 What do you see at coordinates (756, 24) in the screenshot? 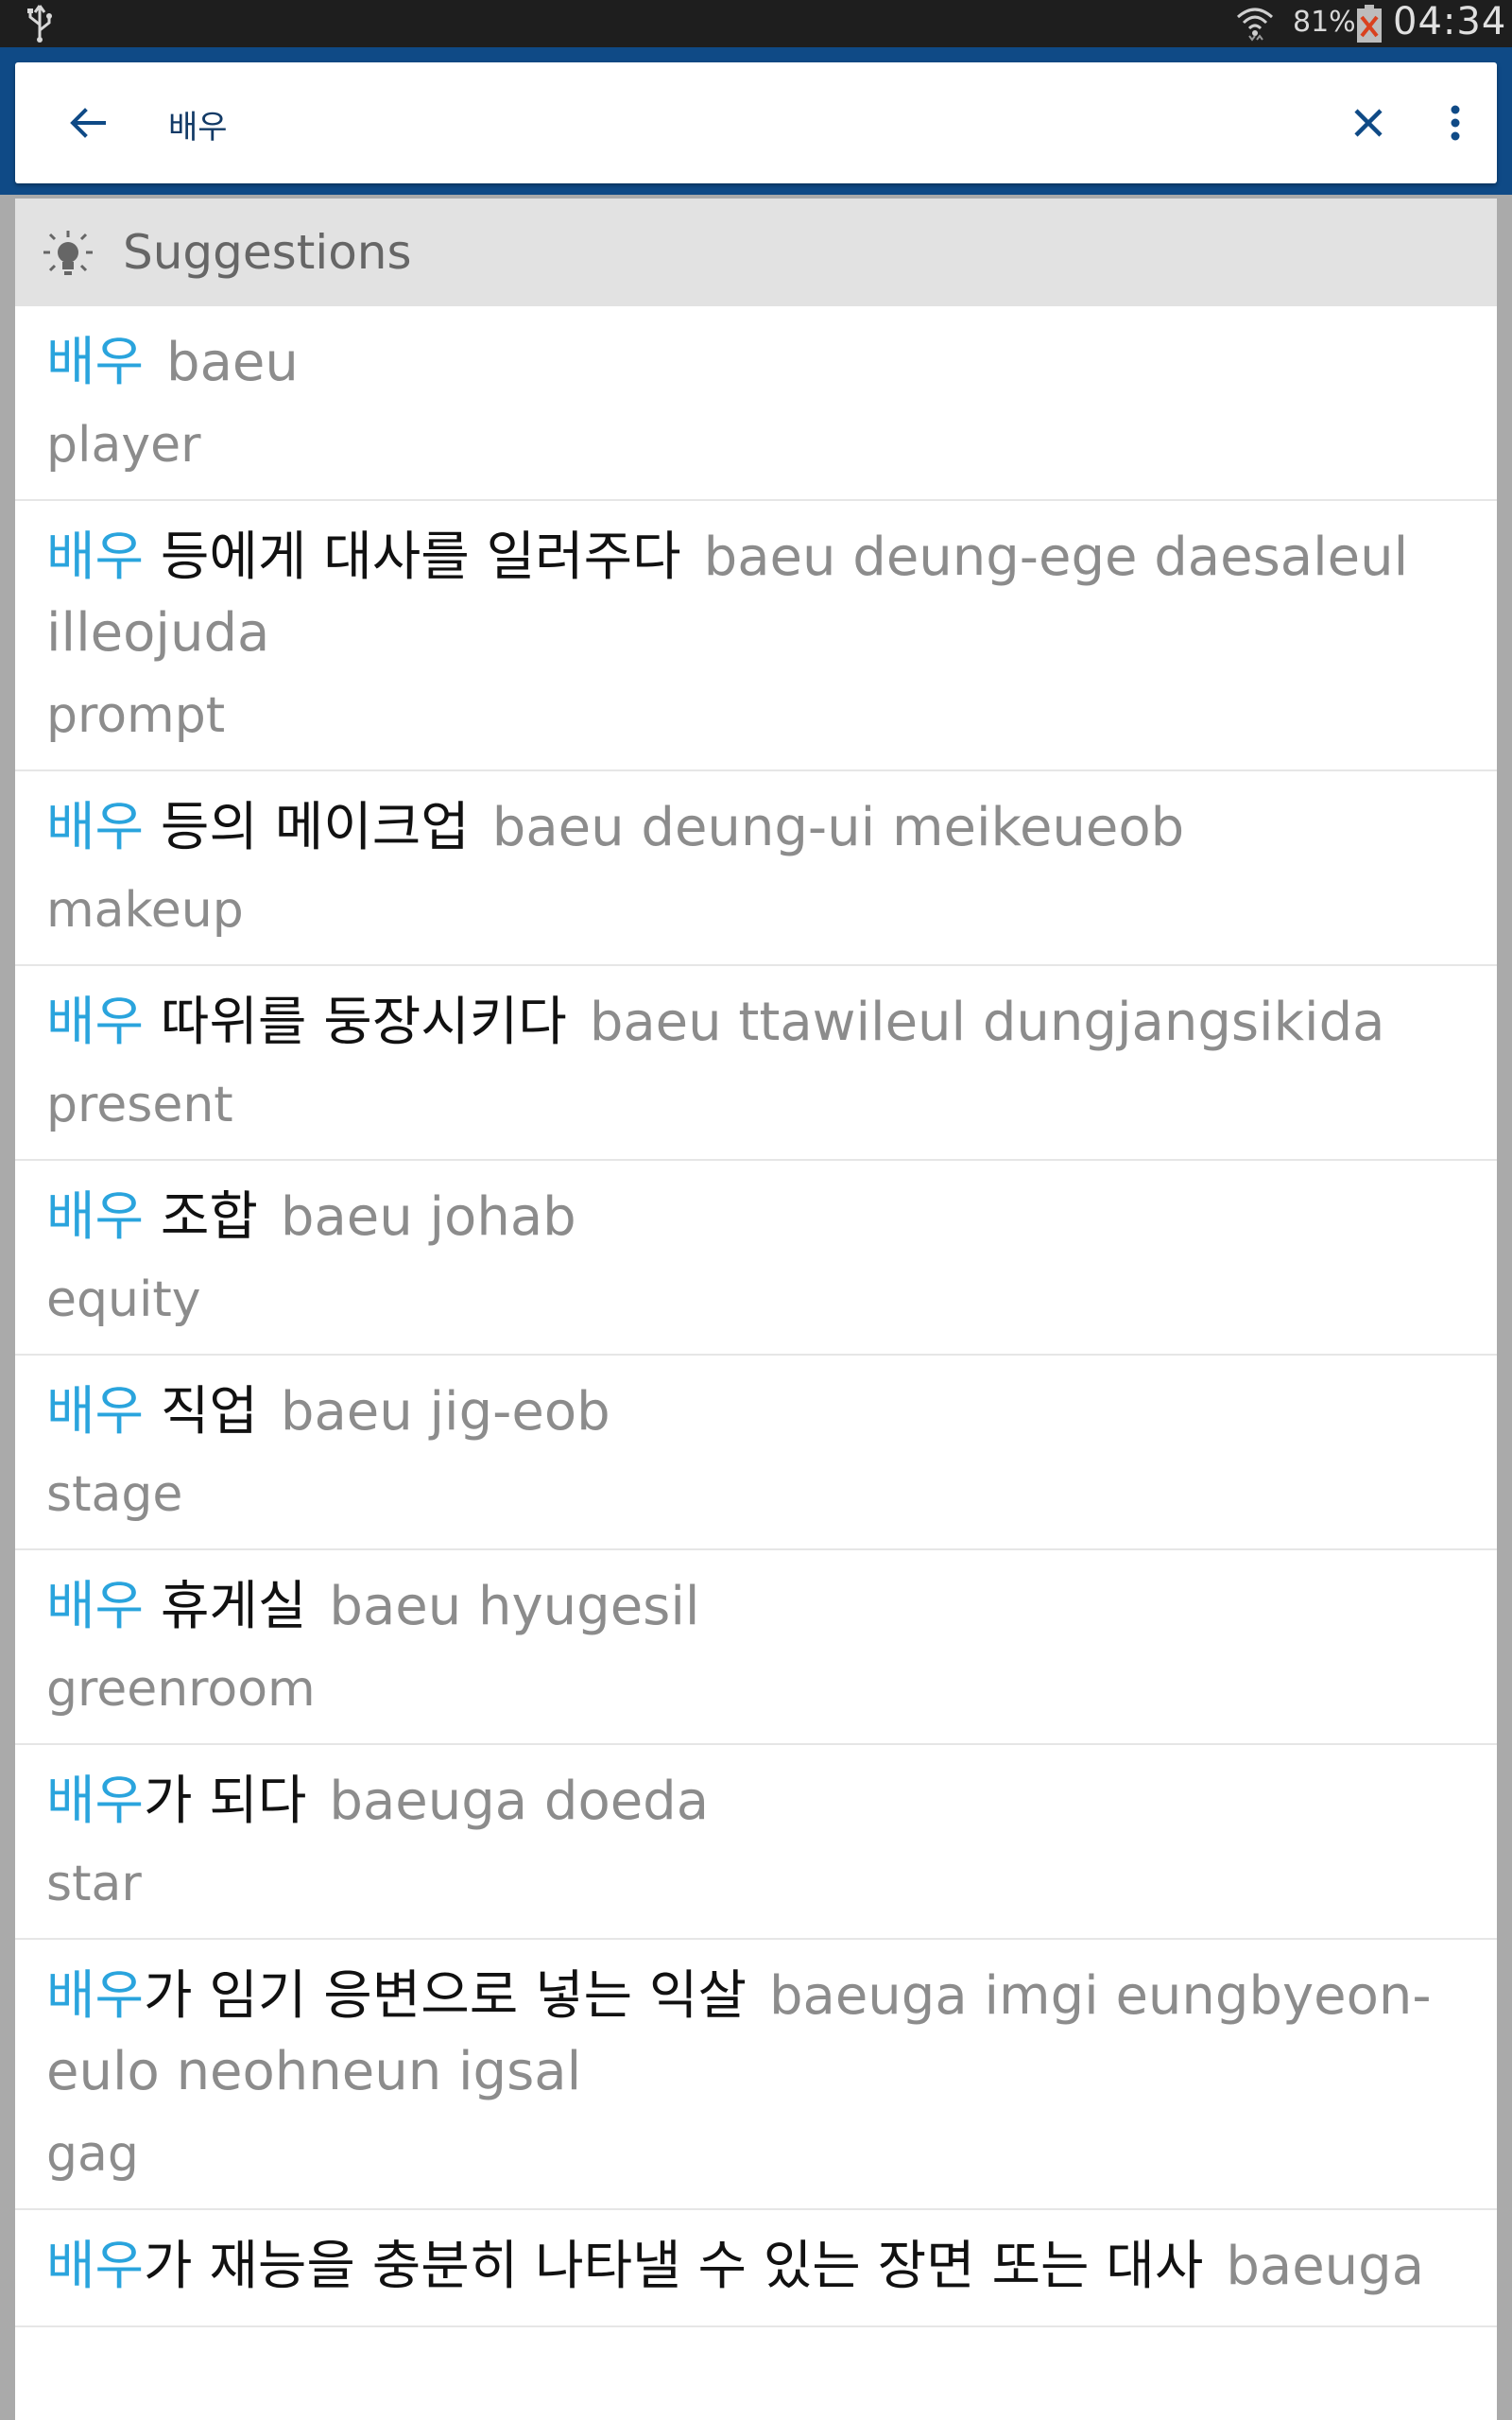
I see `status-bar: 81% 04:34` at bounding box center [756, 24].